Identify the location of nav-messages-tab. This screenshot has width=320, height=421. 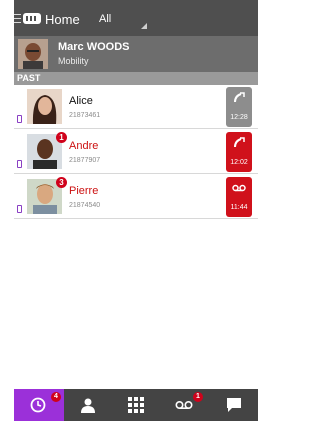
(233, 405).